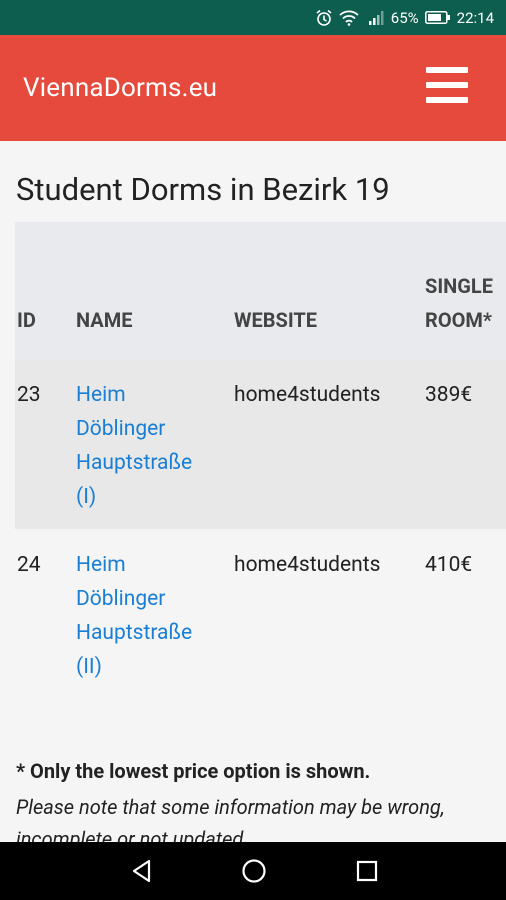 Image resolution: width=506 pixels, height=900 pixels. I want to click on recents-icon, so click(367, 871).